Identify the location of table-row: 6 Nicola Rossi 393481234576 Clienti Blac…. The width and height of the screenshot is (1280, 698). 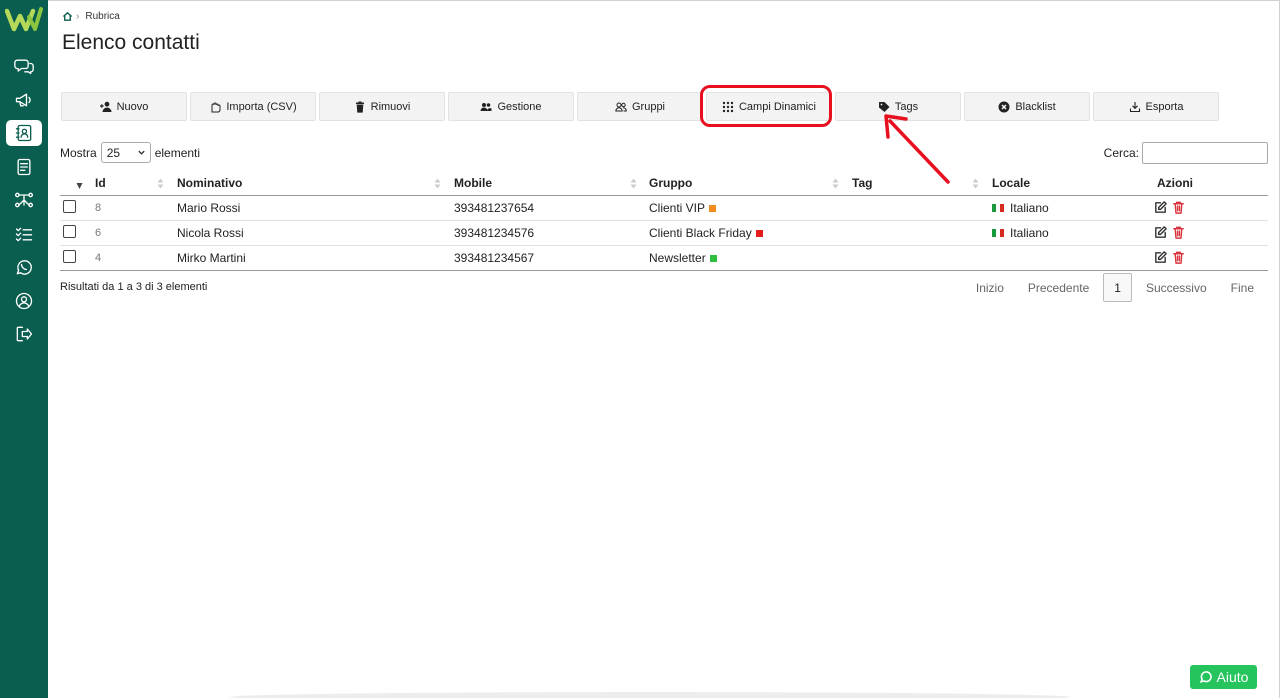
(664, 233).